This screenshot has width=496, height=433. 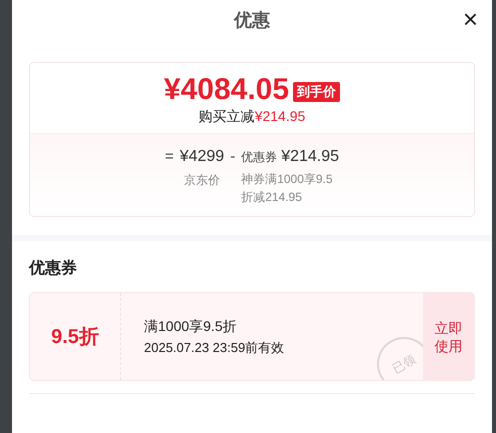 What do you see at coordinates (287, 188) in the screenshot?
I see `coupon-note: 神券满1000享9.5 折减214.95` at bounding box center [287, 188].